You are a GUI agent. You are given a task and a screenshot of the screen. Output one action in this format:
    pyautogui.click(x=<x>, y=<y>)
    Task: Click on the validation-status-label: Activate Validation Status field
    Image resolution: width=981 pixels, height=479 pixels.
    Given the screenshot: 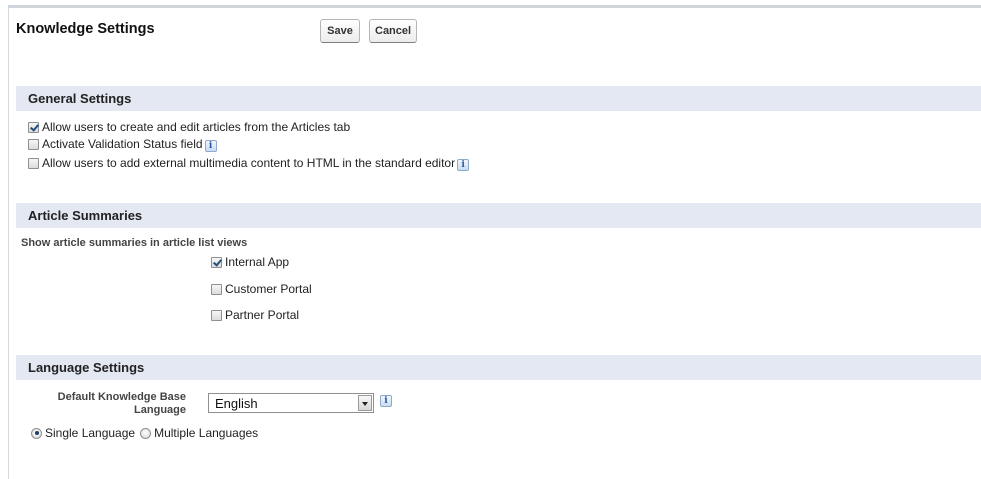 What is the action you would take?
    pyautogui.click(x=122, y=144)
    